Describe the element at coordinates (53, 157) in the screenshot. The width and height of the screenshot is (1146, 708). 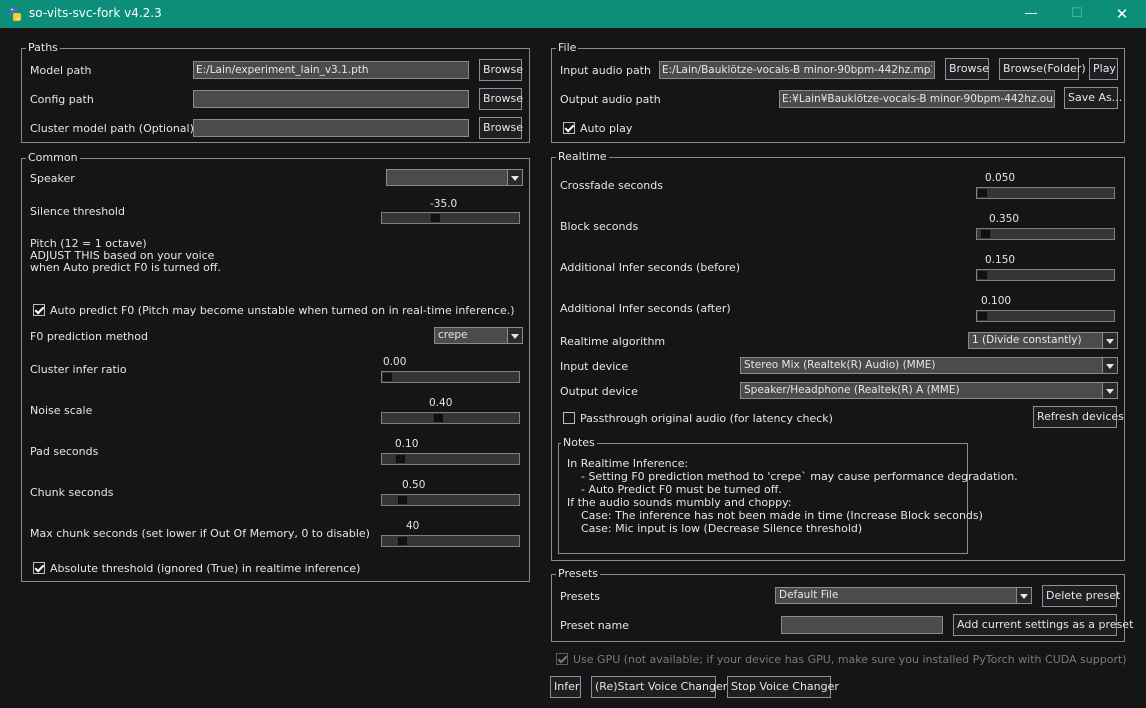
I see `common-legend: Common` at that location.